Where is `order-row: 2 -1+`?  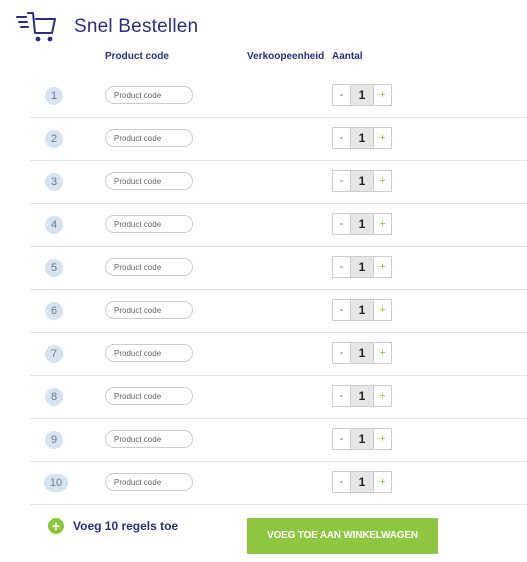
order-row: 2 -1+ is located at coordinates (278, 139).